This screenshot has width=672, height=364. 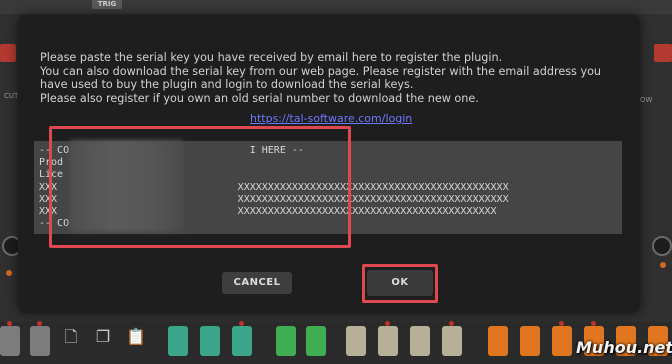 What do you see at coordinates (136, 337) in the screenshot?
I see `paste-icon: 📋` at bounding box center [136, 337].